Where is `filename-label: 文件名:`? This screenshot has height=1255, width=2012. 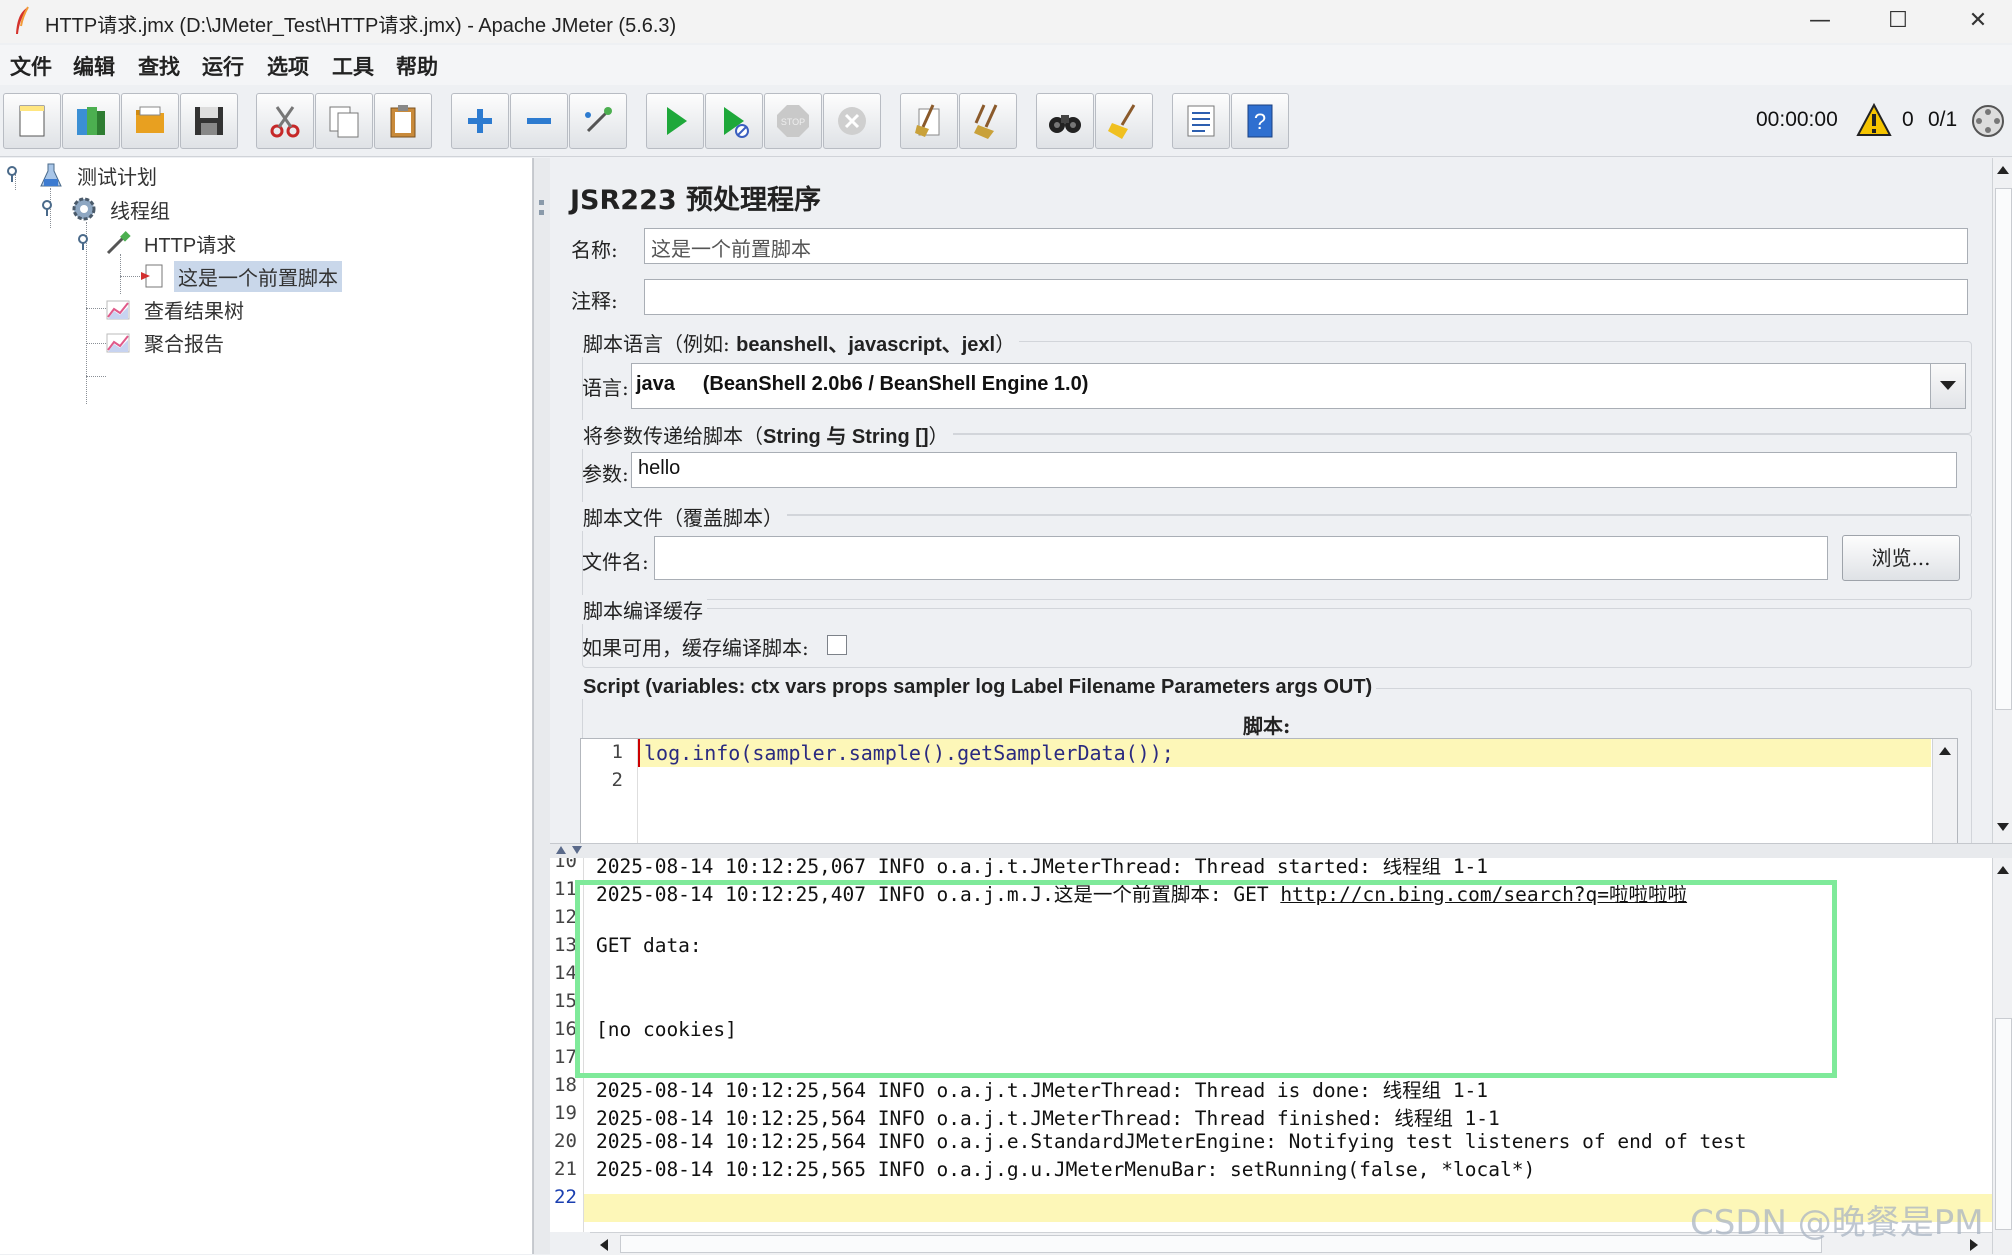
filename-label: 文件名: is located at coordinates (615, 562).